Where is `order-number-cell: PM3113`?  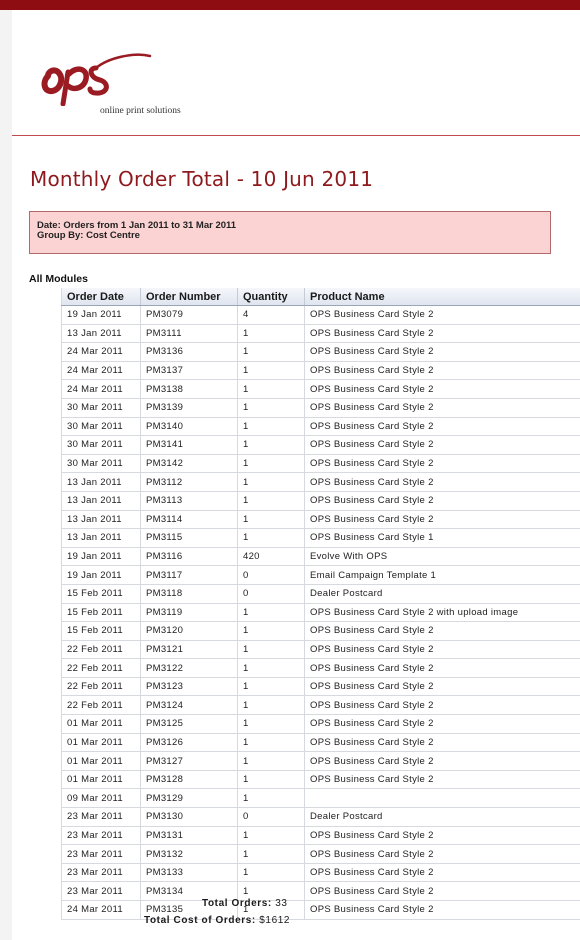 order-number-cell: PM3113 is located at coordinates (189, 501).